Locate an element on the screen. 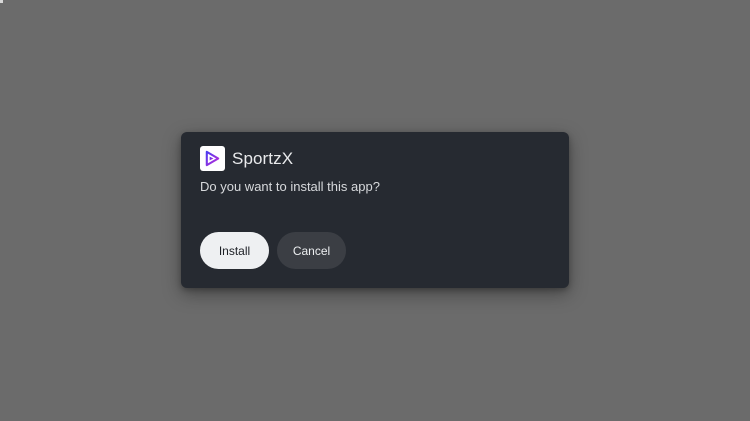 This screenshot has width=750, height=421. dialog-buttons: Install Cancel is located at coordinates (273, 250).